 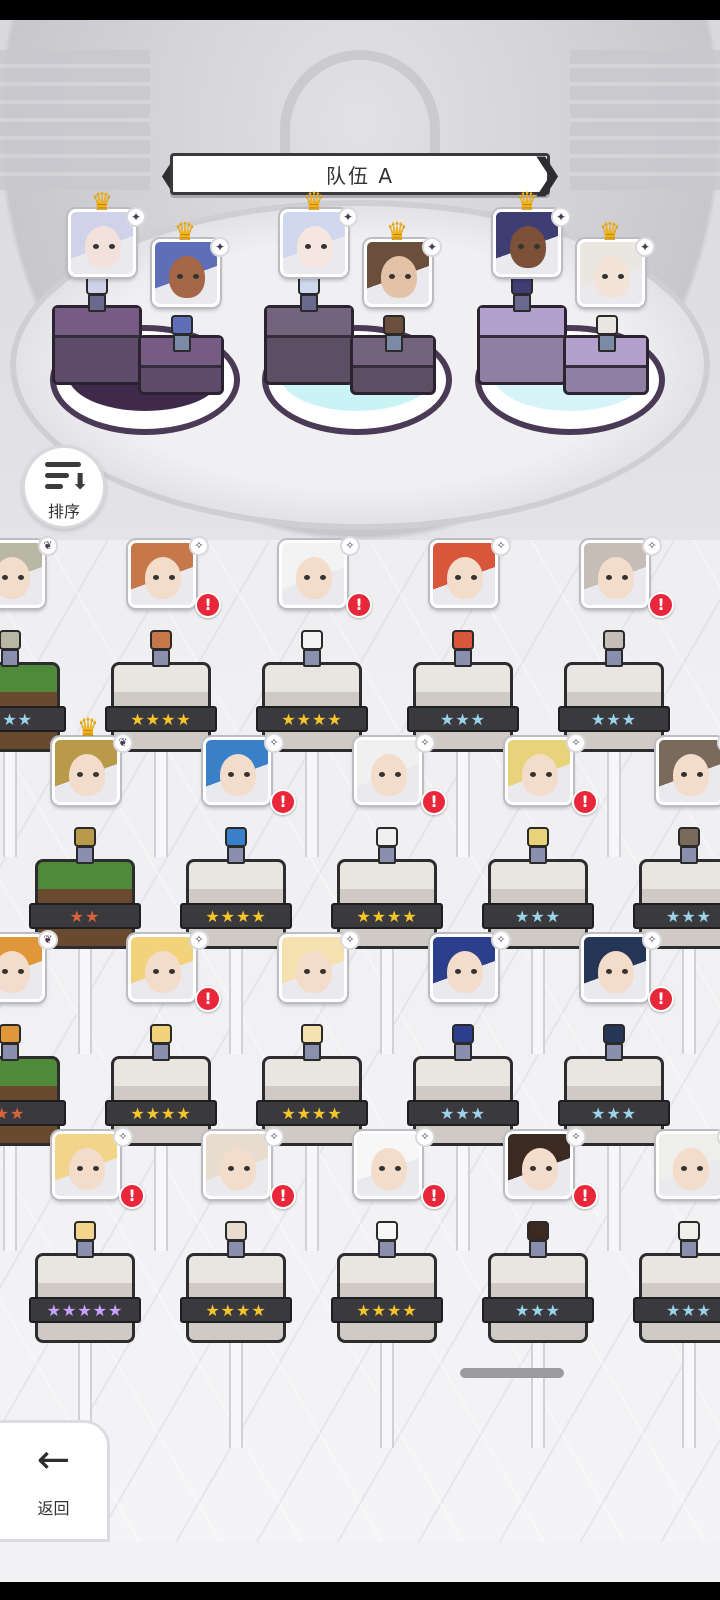 I want to click on hero-portrait-1-eye-left, so click(x=5, y=577).